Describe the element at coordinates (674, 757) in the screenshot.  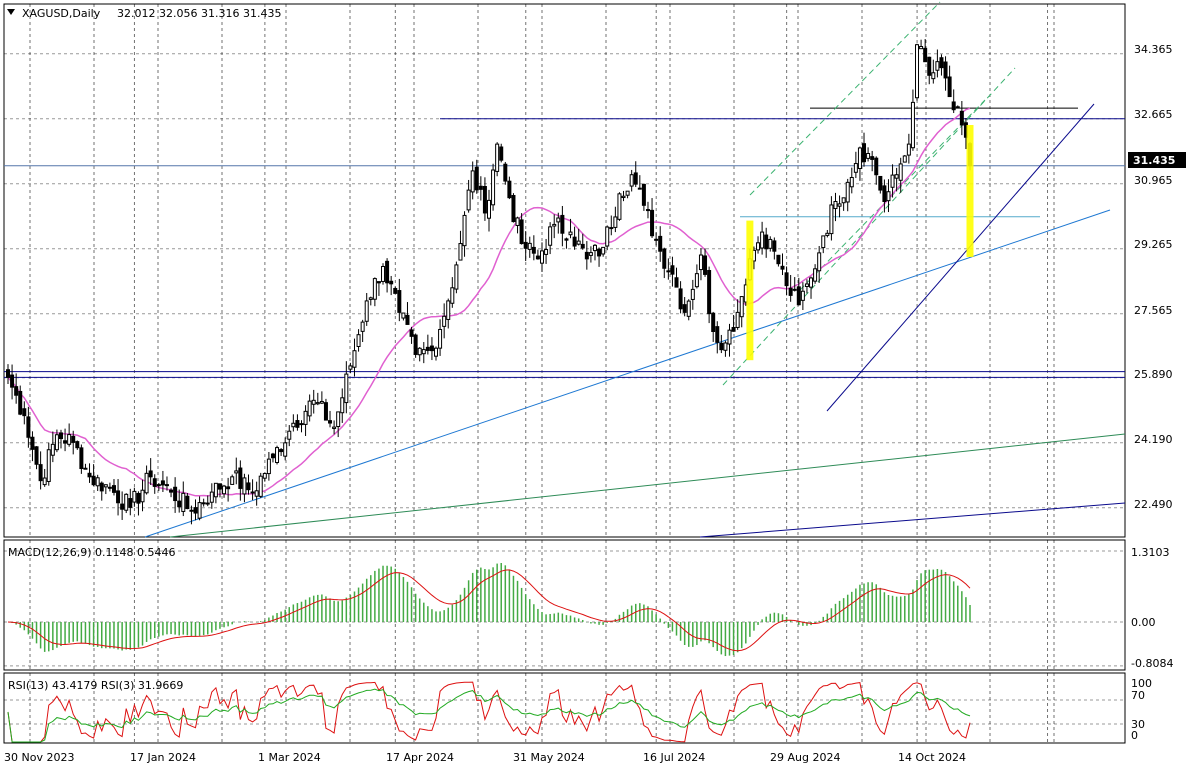
I see `date-label: 16 Jul 2024` at that location.